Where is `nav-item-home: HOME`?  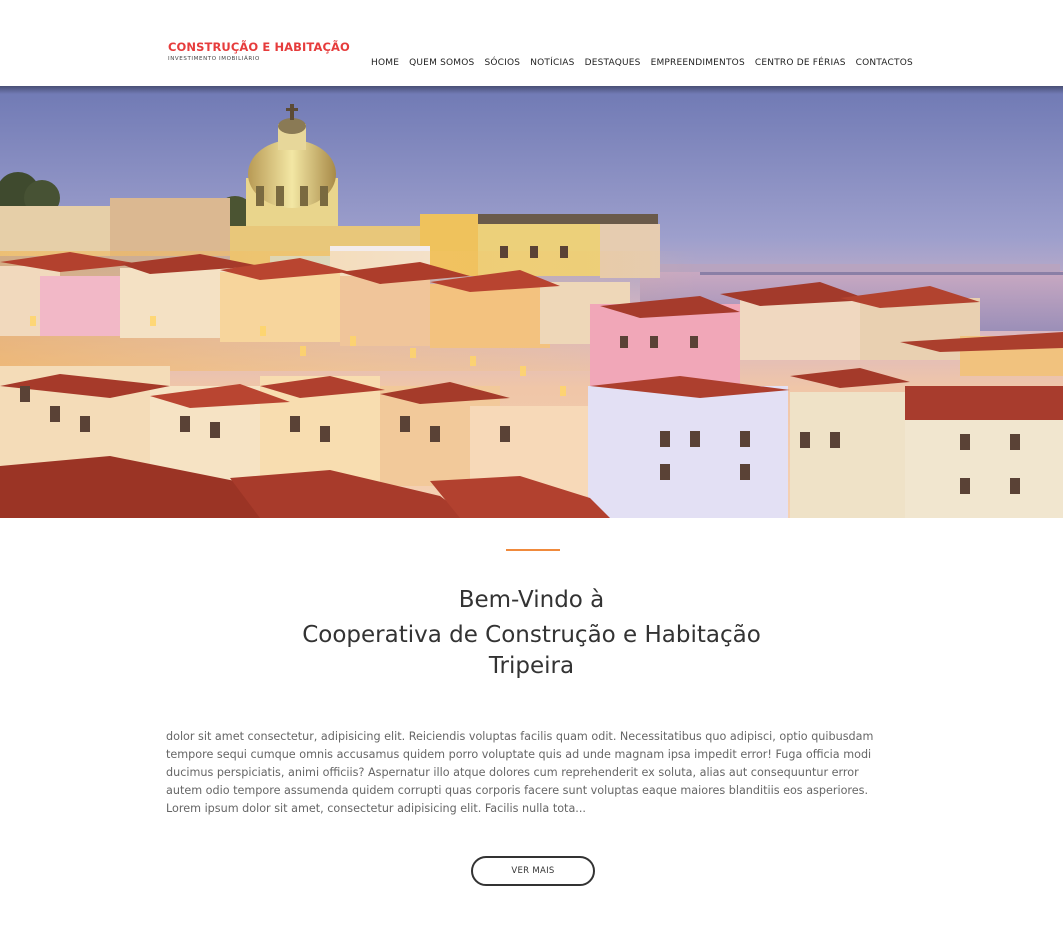
nav-item-home: HOME is located at coordinates (385, 63).